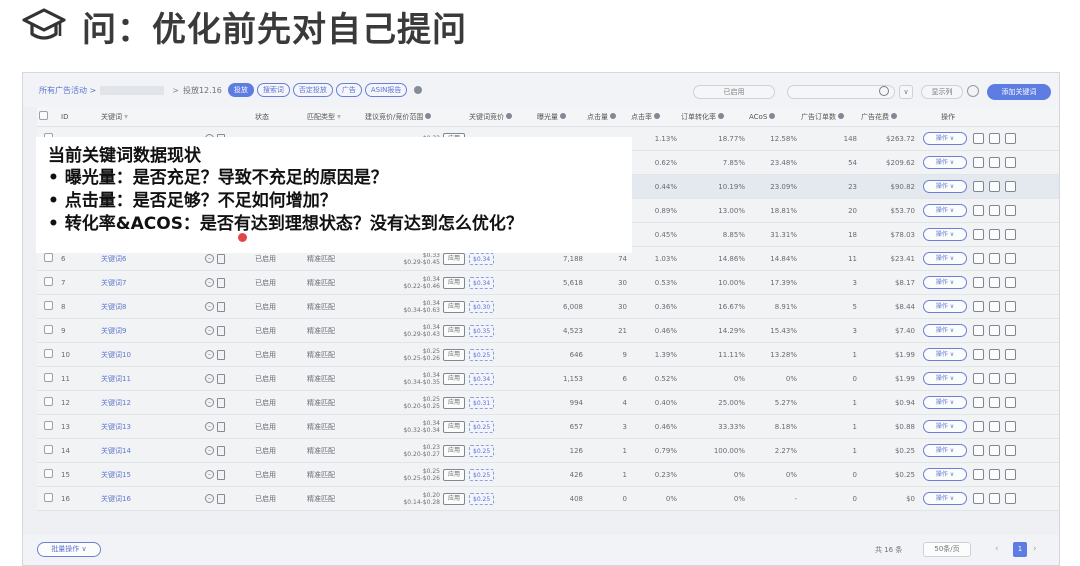 This screenshot has height=566, width=1080. Describe the element at coordinates (973, 91) in the screenshot. I see `settings-icon` at that location.